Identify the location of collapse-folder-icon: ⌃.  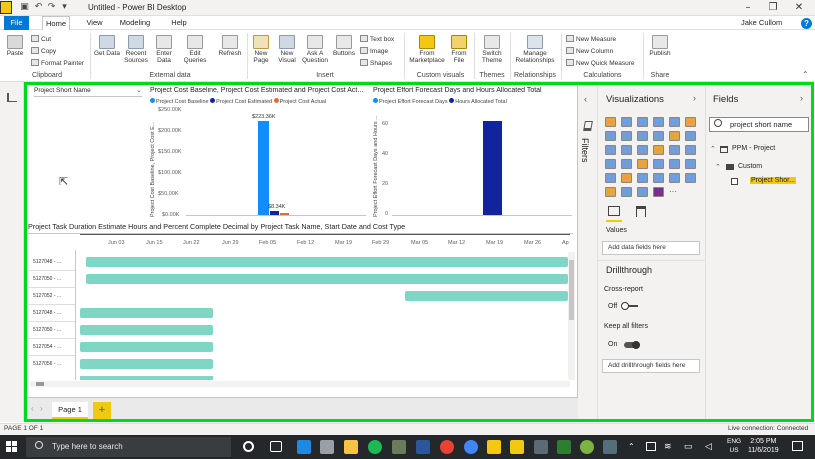
(718, 167).